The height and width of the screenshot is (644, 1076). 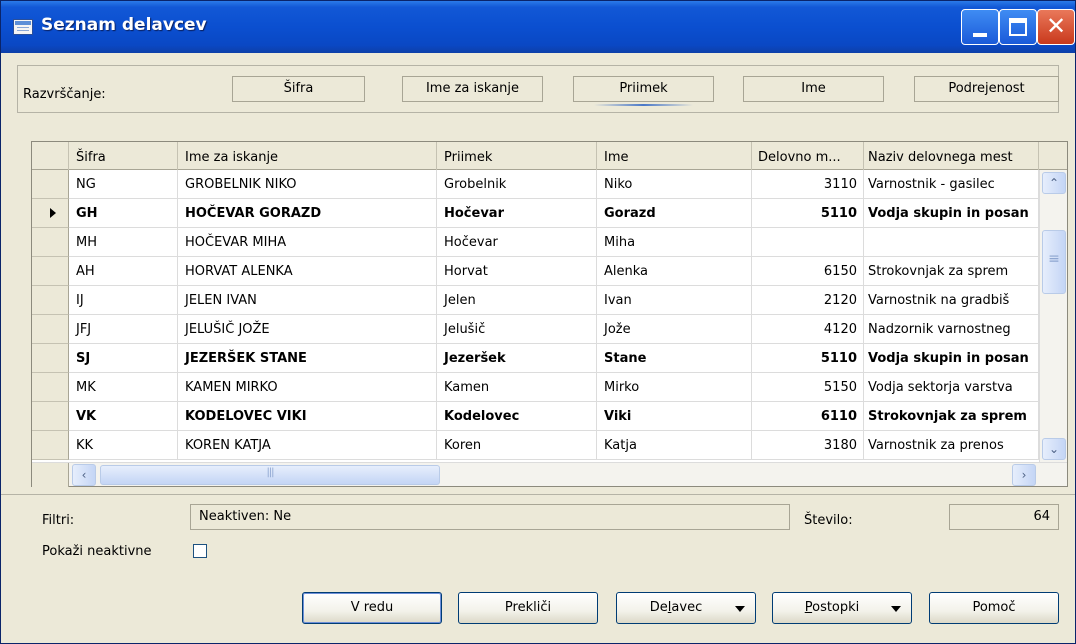 I want to click on sort-button-priimek: Priimek, so click(x=643, y=91).